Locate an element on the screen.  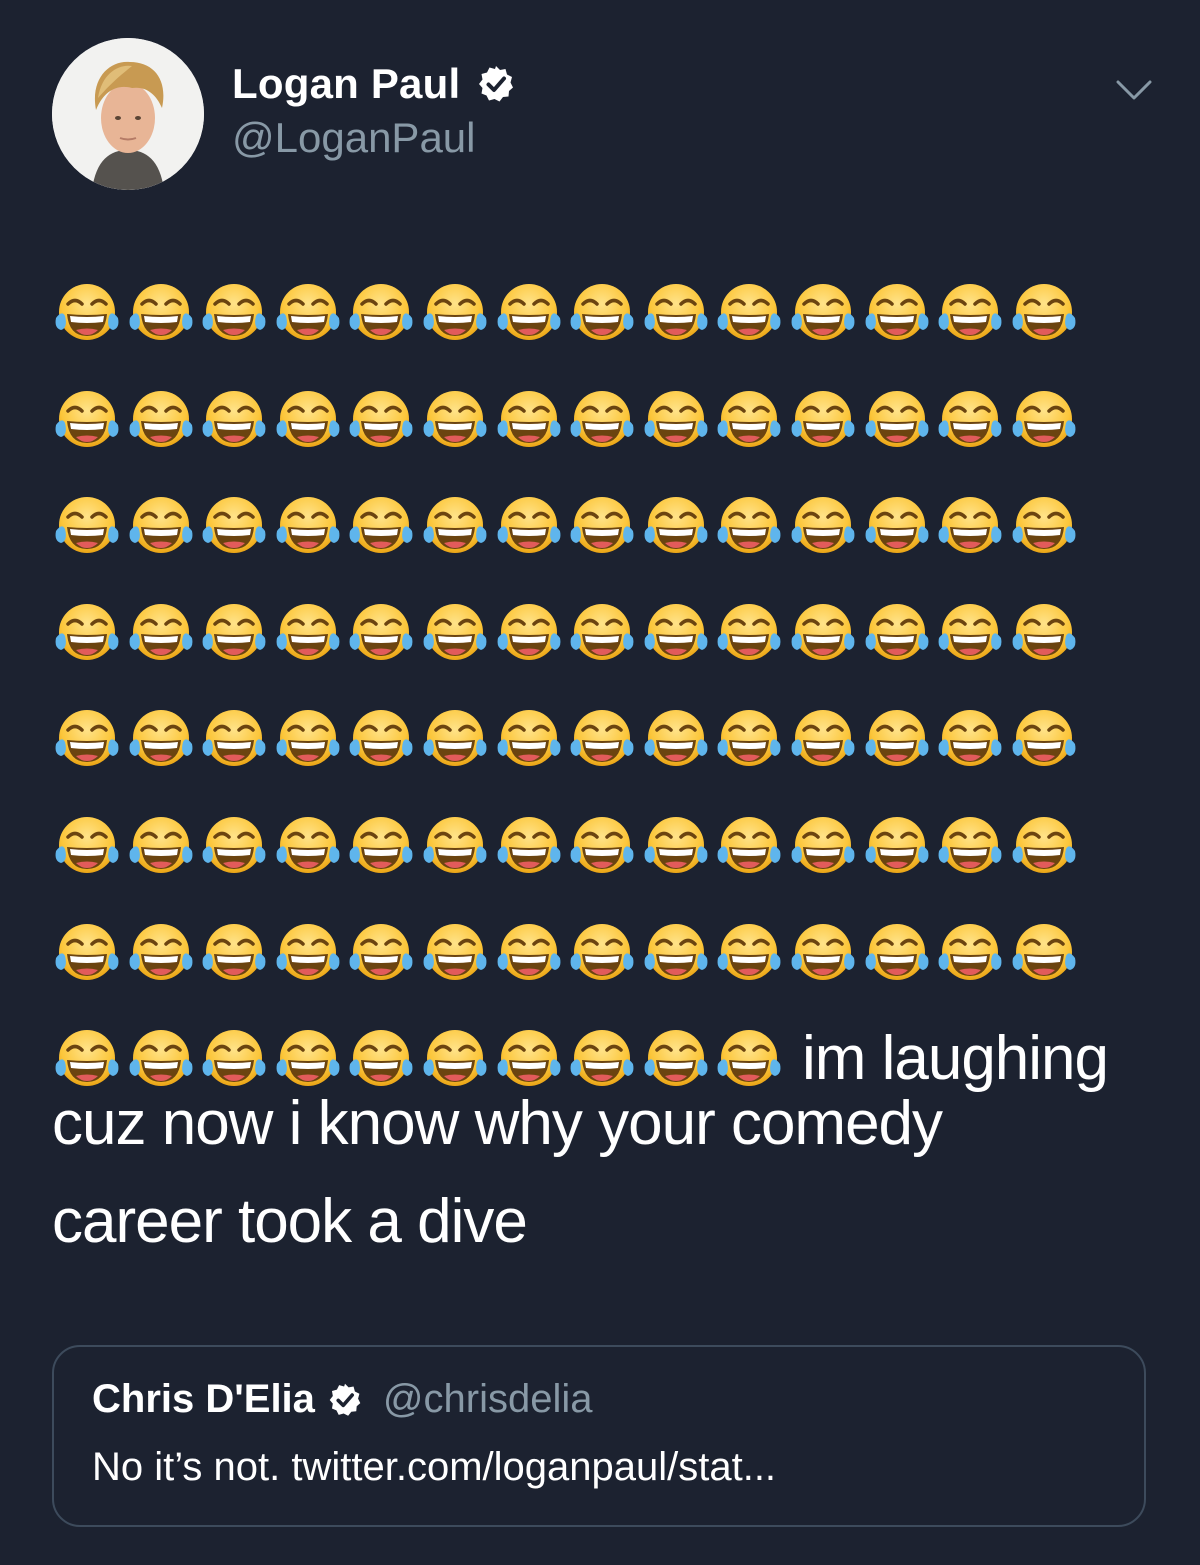
author-handle: @LoganPaul is located at coordinates (354, 138).